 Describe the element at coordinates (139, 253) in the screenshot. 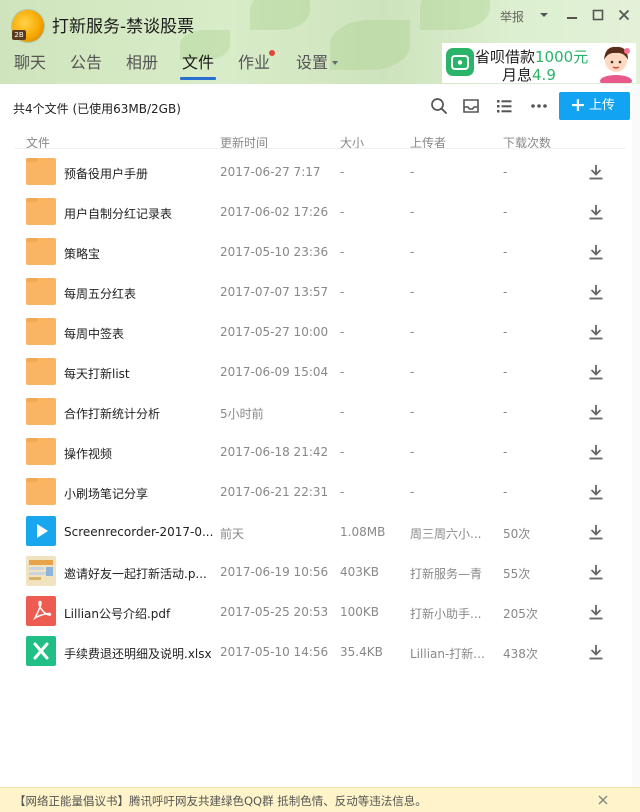

I see `file-name: 策略宝` at that location.